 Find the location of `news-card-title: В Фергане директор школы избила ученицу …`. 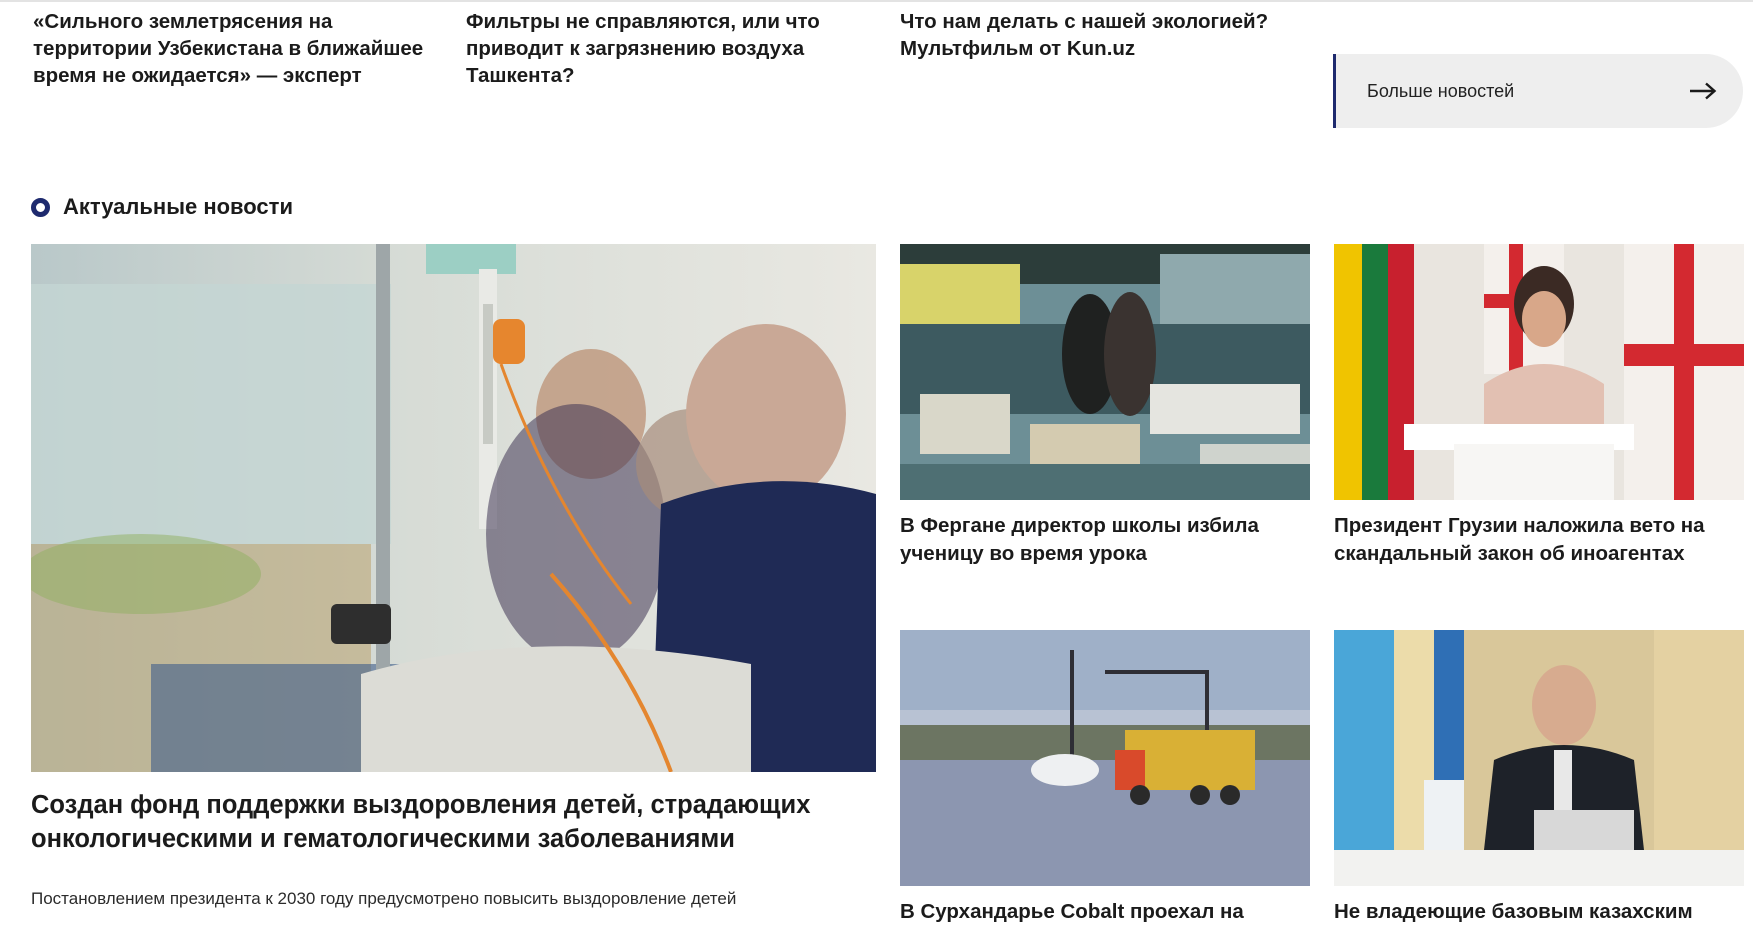

news-card-title: В Фергане директор школы избила ученицу … is located at coordinates (1106, 540).